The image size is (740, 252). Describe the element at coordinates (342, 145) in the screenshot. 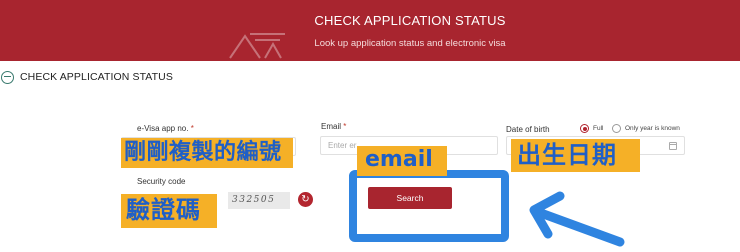

I see `email-placeholder: Enter er` at that location.